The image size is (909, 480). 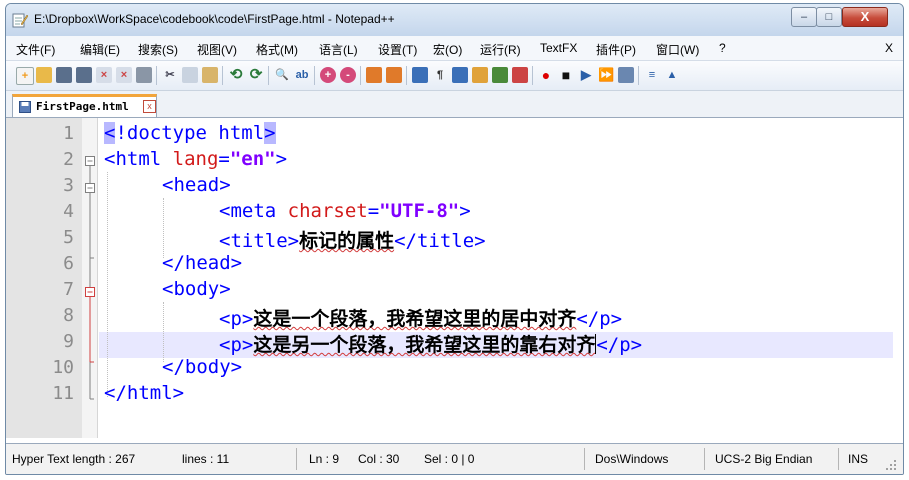 I want to click on indent-guide-icon, so click(x=460, y=75).